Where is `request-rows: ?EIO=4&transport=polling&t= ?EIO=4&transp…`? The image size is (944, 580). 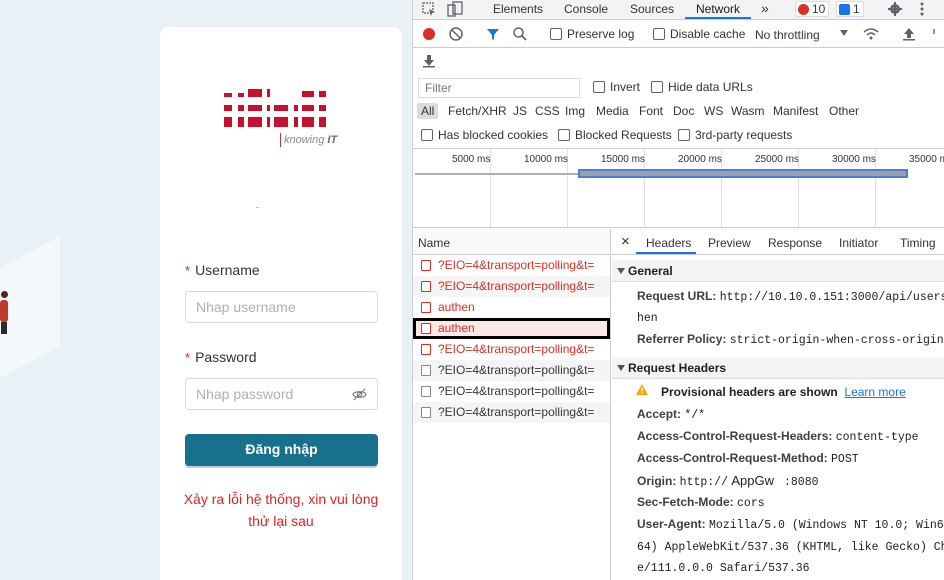 request-rows: ?EIO=4&transport=polling&t= ?EIO=4&transp… is located at coordinates (511, 339).